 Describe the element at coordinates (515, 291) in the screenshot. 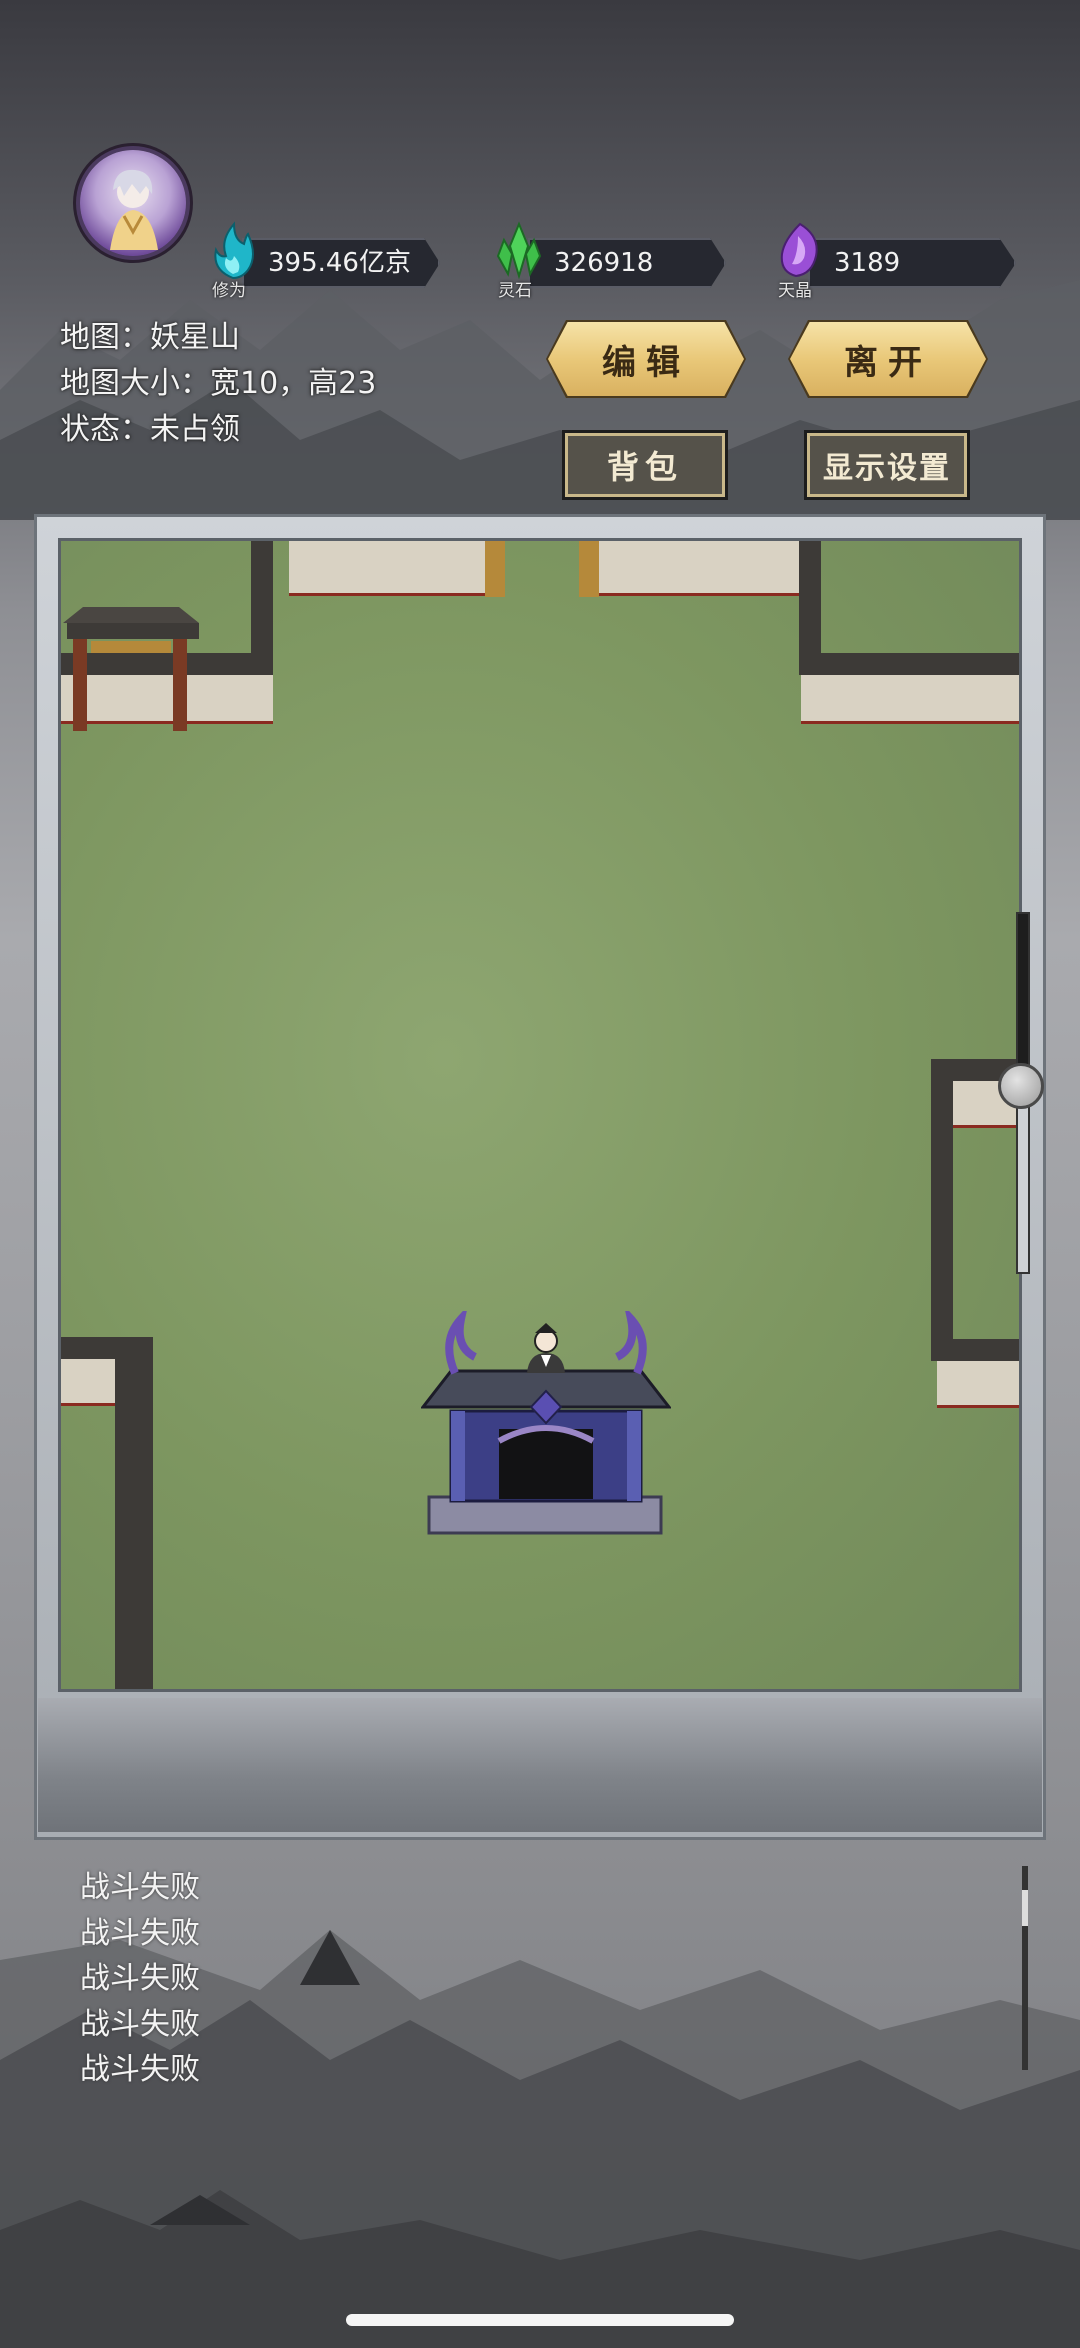

I see `spirit-stone-label: 灵石` at that location.